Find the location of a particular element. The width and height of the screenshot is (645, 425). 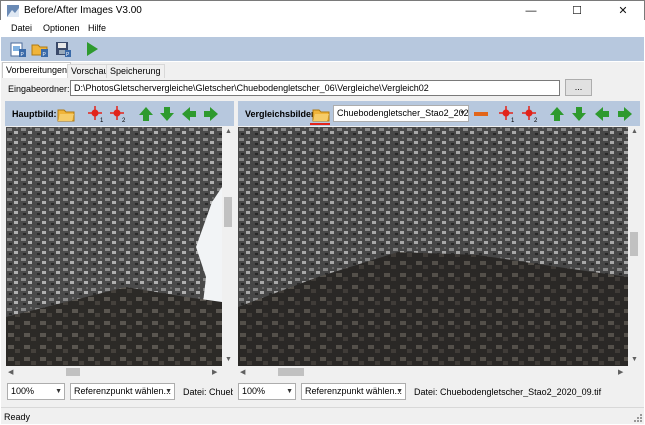

run-icon is located at coordinates (92, 49).